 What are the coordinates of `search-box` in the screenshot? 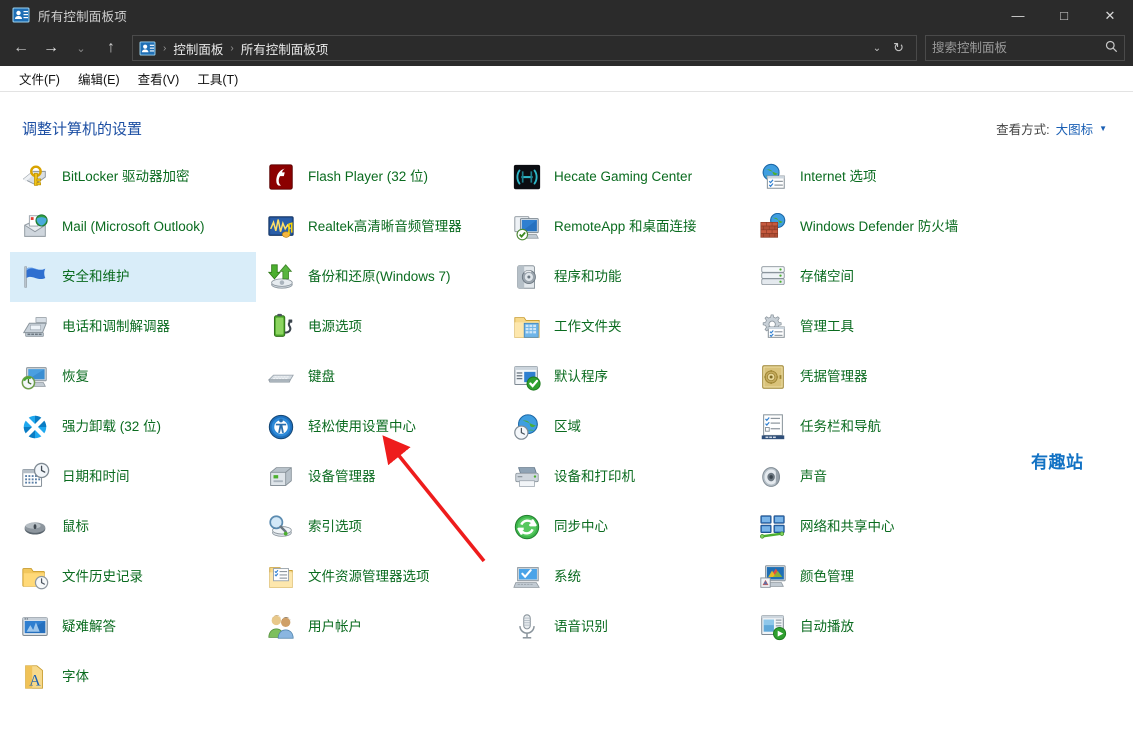 It's located at (1025, 48).